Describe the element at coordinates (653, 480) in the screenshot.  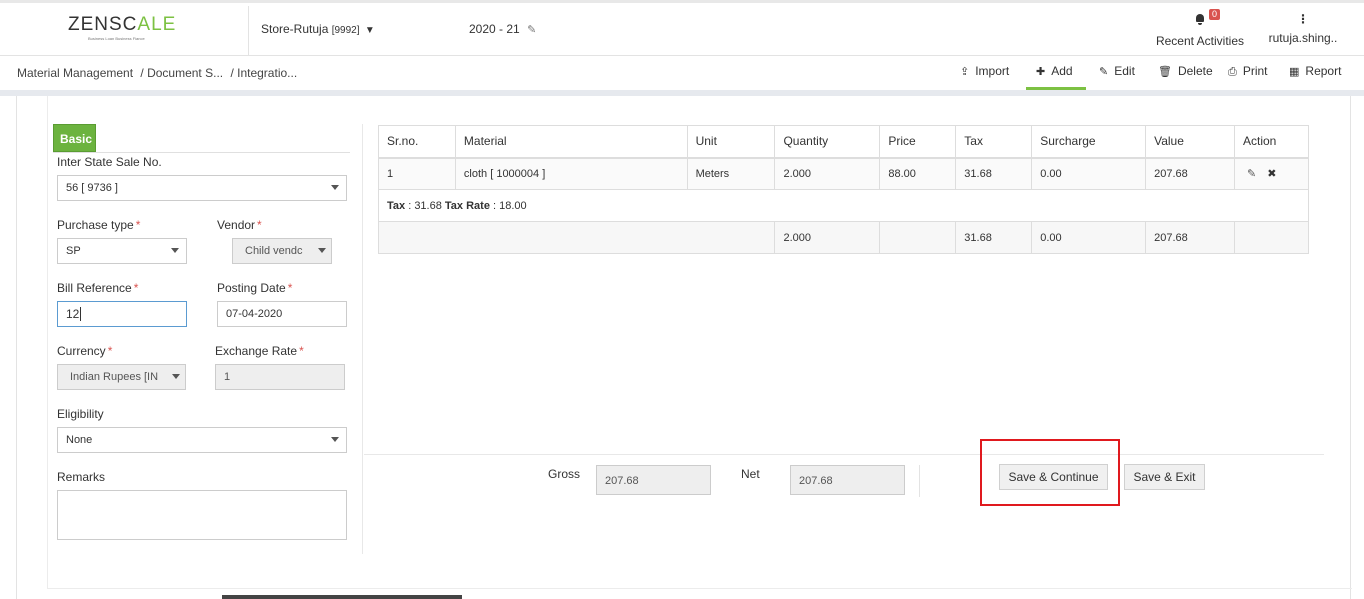
I see `gross-value: 207.68` at that location.